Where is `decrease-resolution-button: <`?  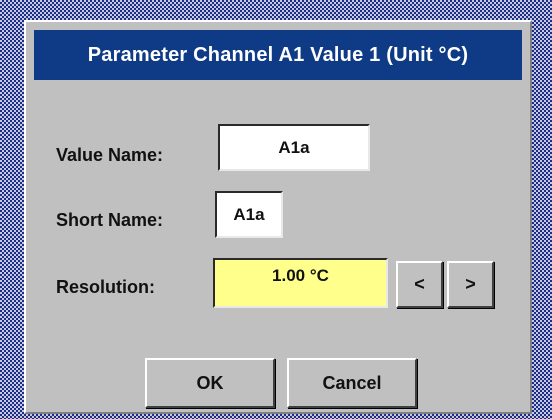
decrease-resolution-button: < is located at coordinates (419, 284).